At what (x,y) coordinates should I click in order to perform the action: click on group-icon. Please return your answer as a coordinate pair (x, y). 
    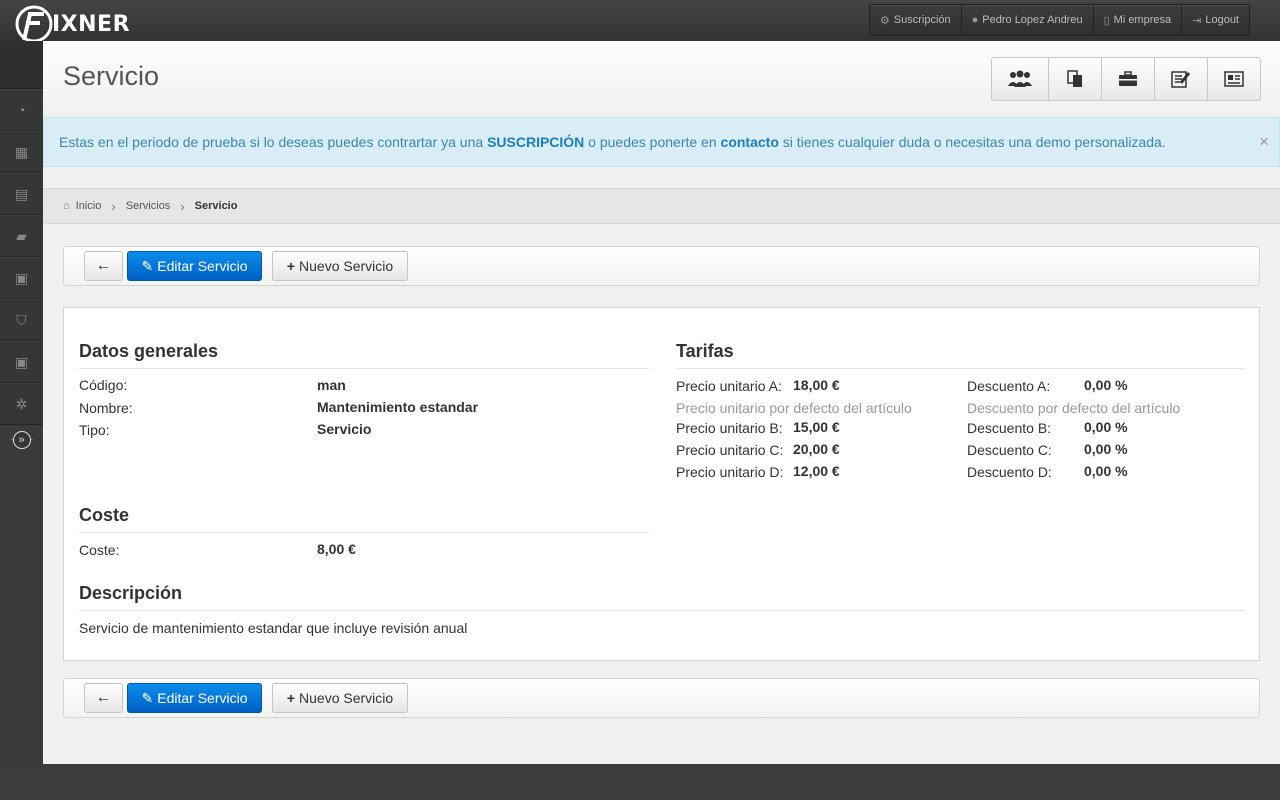
    Looking at the image, I should click on (1020, 78).